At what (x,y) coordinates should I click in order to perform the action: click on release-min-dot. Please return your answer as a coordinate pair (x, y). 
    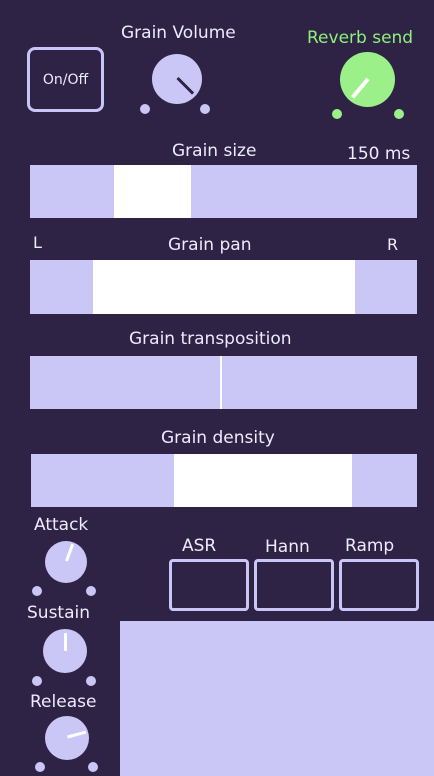
    Looking at the image, I should click on (40, 767).